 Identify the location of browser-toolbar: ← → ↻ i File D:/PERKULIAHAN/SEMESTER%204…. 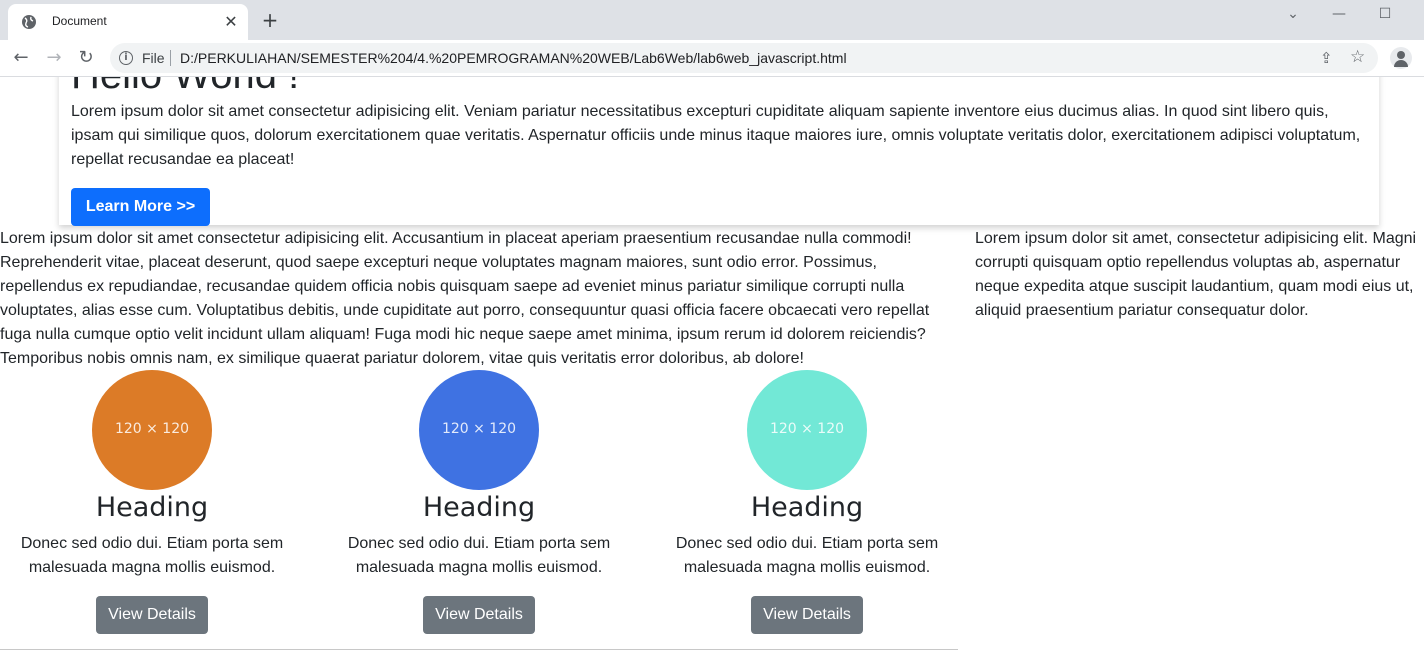
(712, 58).